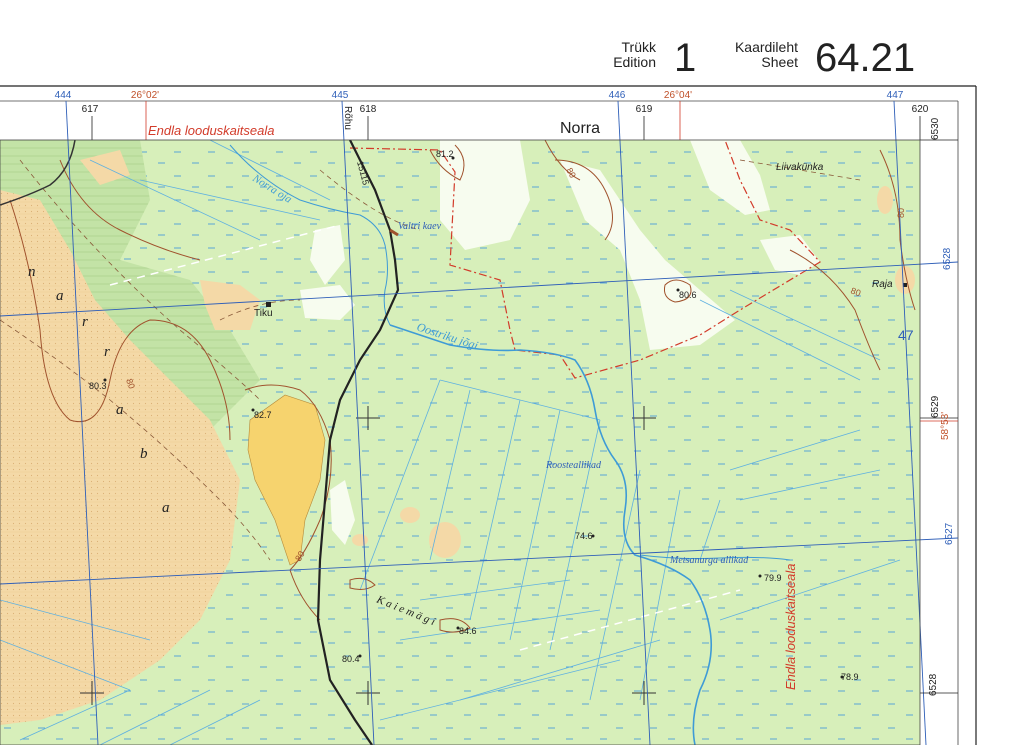  What do you see at coordinates (688, 295) in the screenshot?
I see `elev-80-6: 80.6` at bounding box center [688, 295].